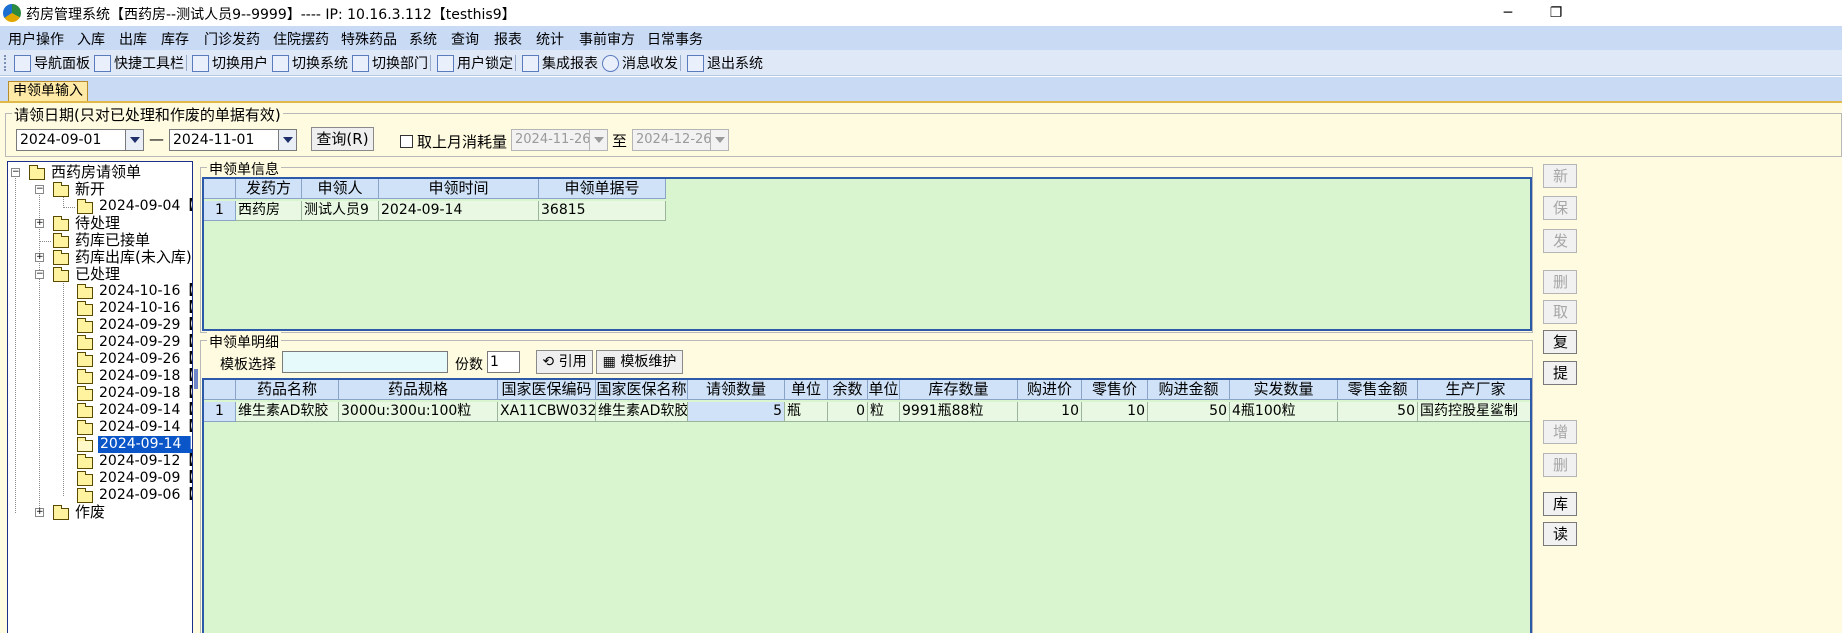 This screenshot has width=1842, height=633. Describe the element at coordinates (725, 63) in the screenshot. I see `exit-system-button: 退出系统` at that location.